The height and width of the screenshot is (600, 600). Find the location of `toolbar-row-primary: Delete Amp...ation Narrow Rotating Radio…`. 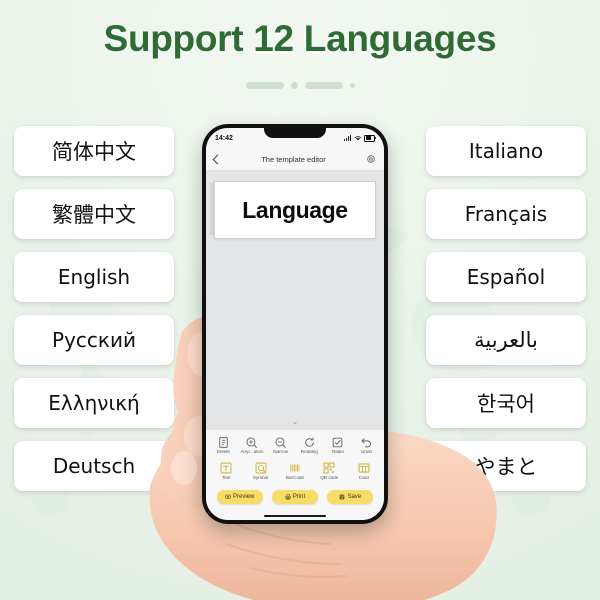

toolbar-row-primary: Delete Amp...ation Narrow Rotating Radio… is located at coordinates (295, 445).